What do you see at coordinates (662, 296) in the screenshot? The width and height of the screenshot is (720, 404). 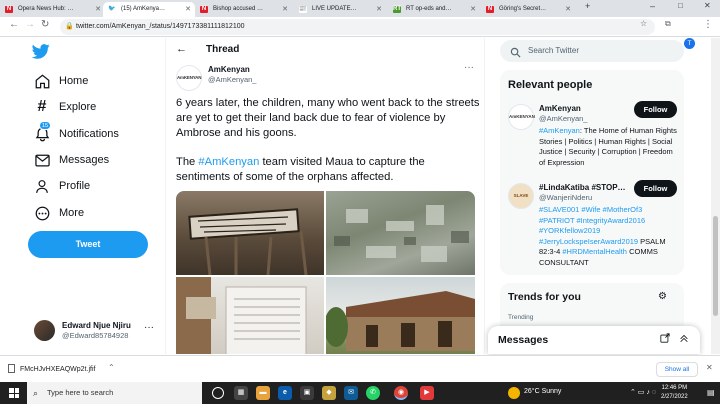 I see `gear-icon: ⚙` at bounding box center [662, 296].